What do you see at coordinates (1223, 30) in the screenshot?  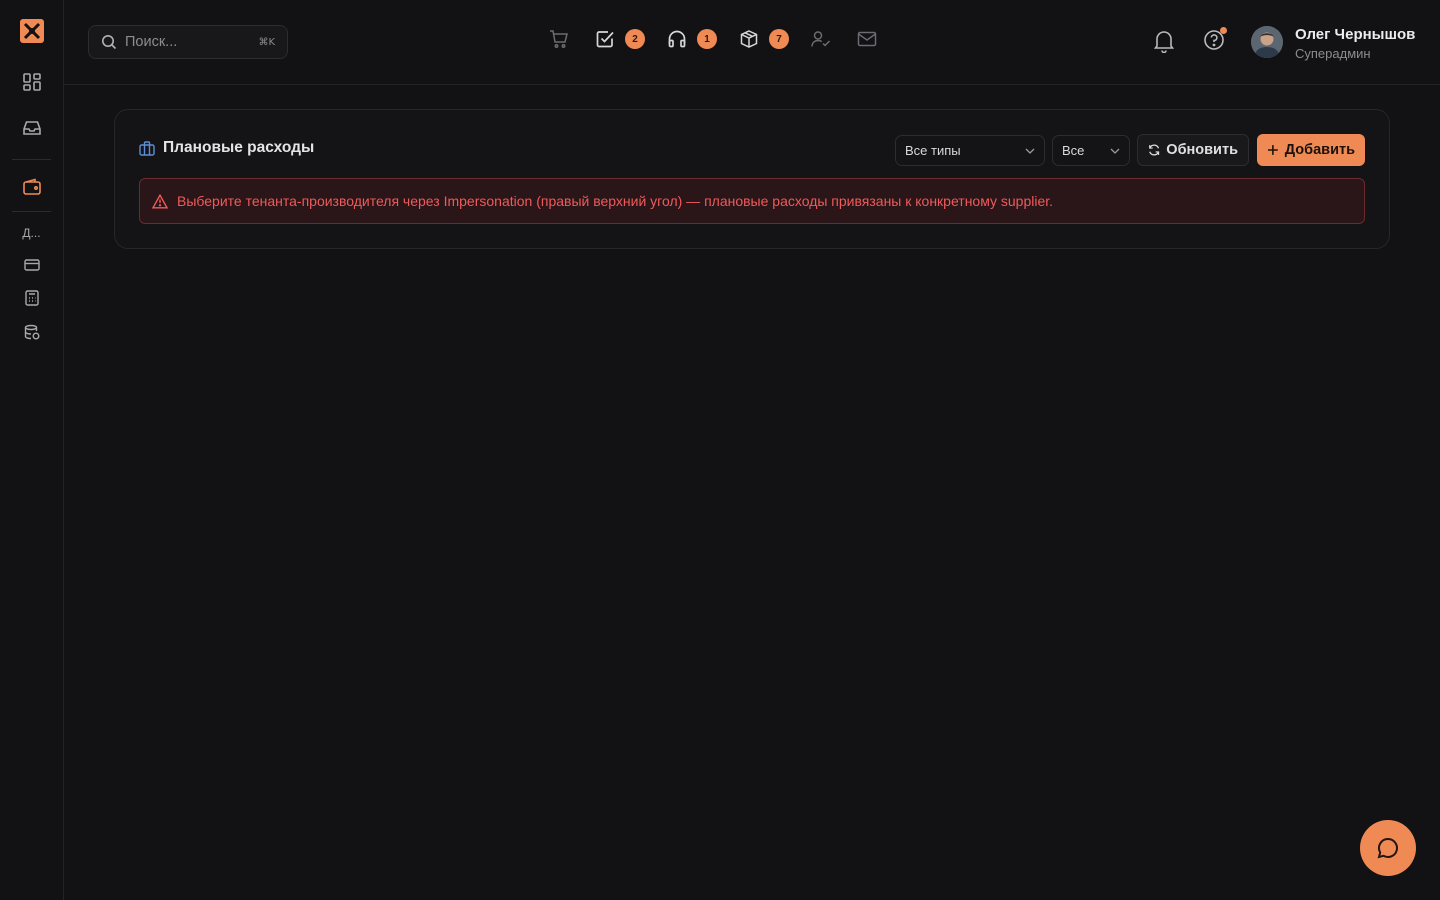 I see `help-notification-dot` at bounding box center [1223, 30].